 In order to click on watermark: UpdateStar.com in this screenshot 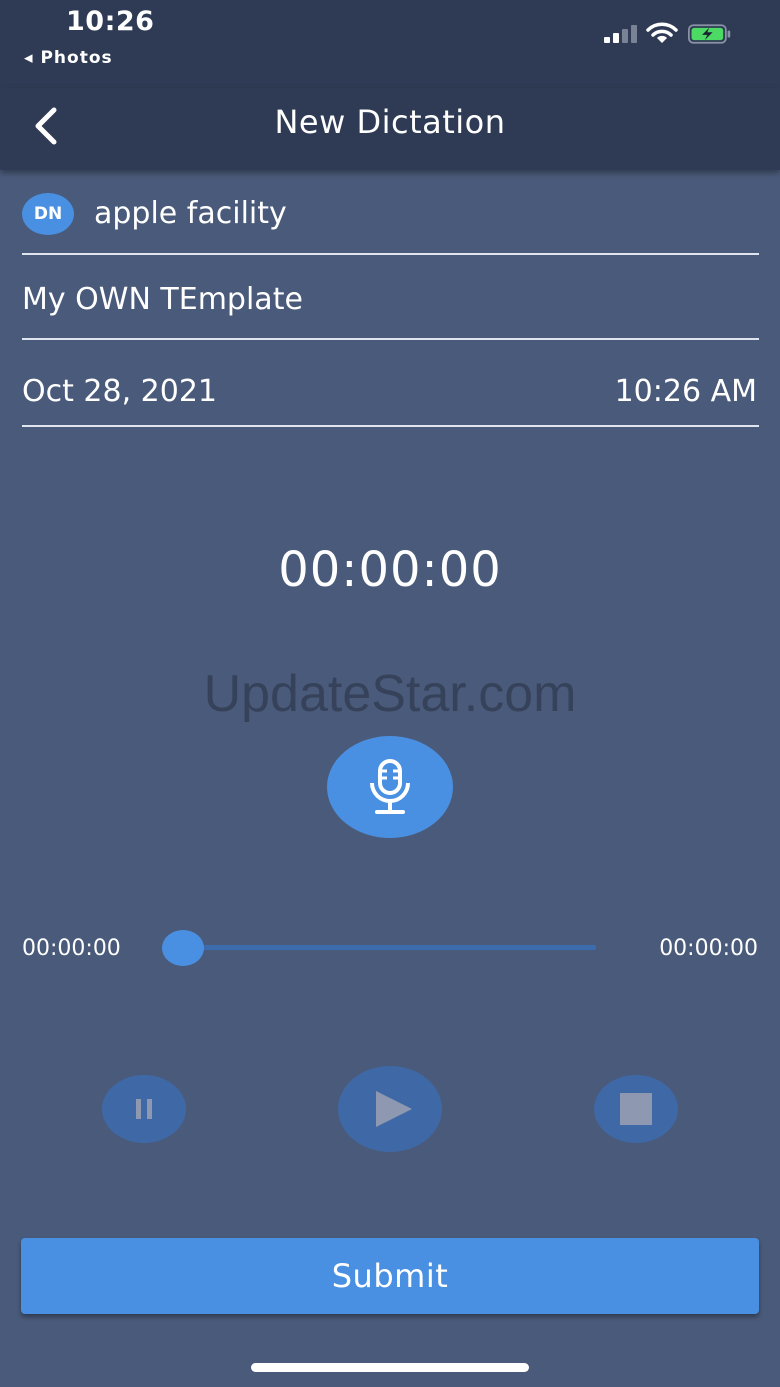, I will do `click(390, 694)`.